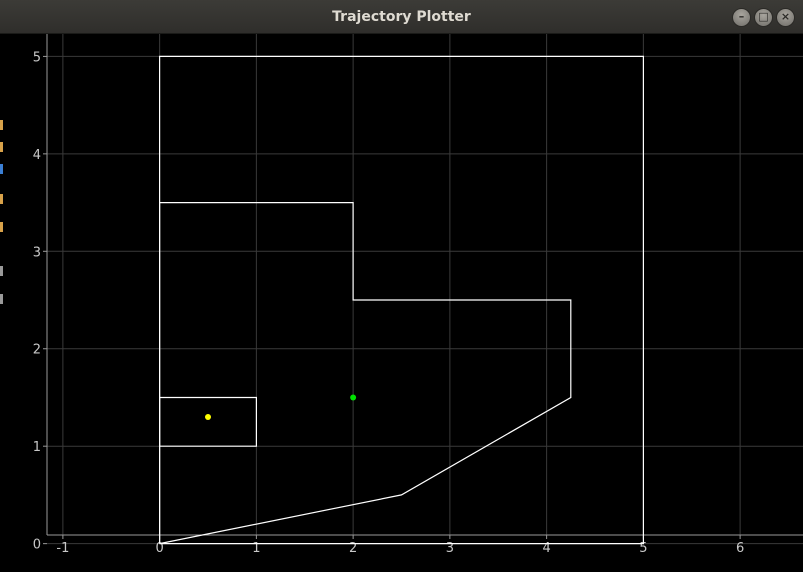 The image size is (803, 572). What do you see at coordinates (281, 407) in the screenshot?
I see `markers` at bounding box center [281, 407].